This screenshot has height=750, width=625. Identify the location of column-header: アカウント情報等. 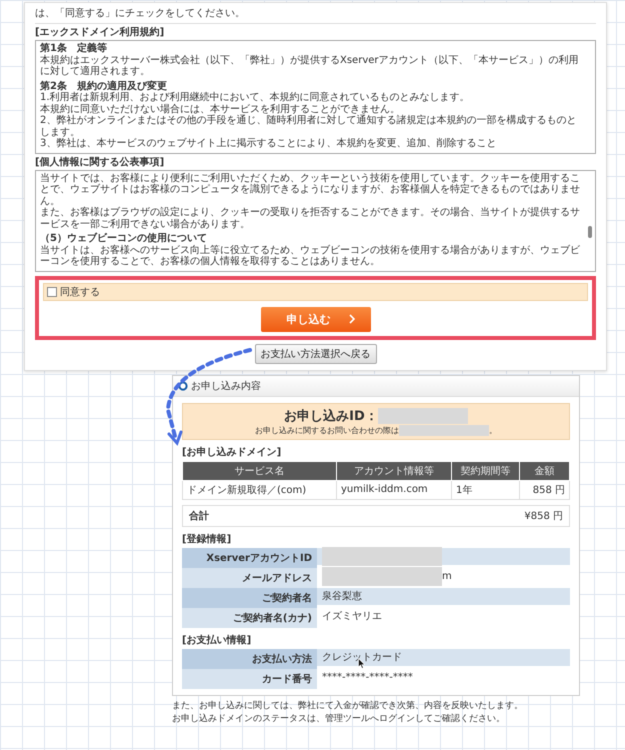
(394, 470).